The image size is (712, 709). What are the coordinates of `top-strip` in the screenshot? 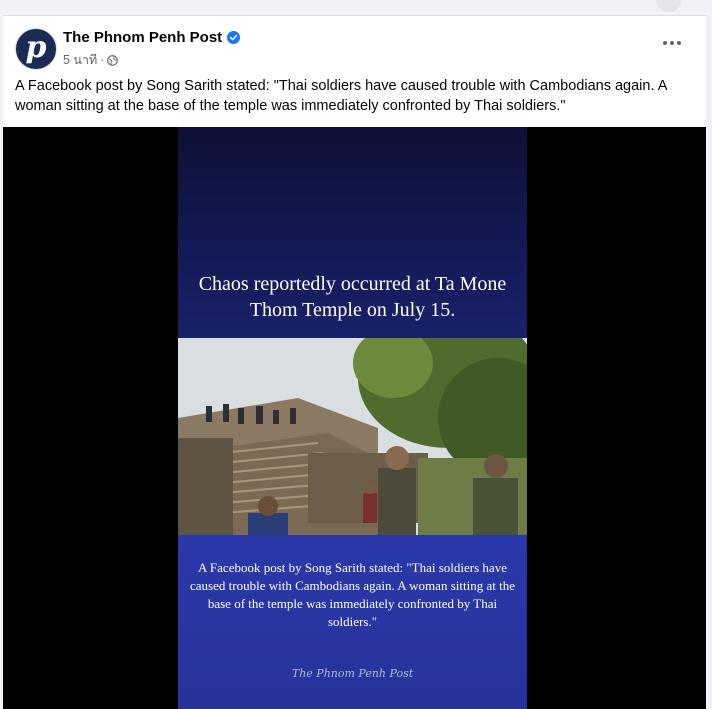 It's located at (356, 8).